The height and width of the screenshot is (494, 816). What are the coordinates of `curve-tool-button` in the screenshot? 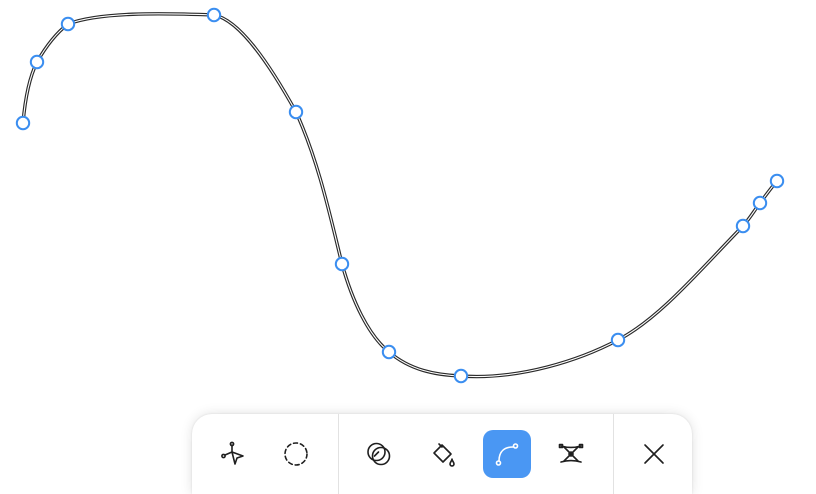 It's located at (507, 454).